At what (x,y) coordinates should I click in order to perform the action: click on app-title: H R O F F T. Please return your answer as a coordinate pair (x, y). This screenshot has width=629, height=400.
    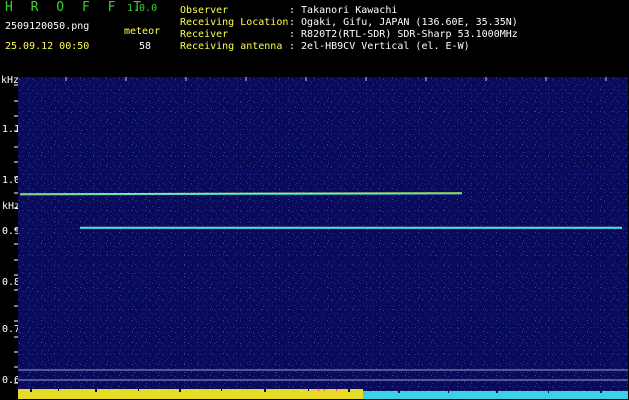
    Looking at the image, I should click on (76, 7).